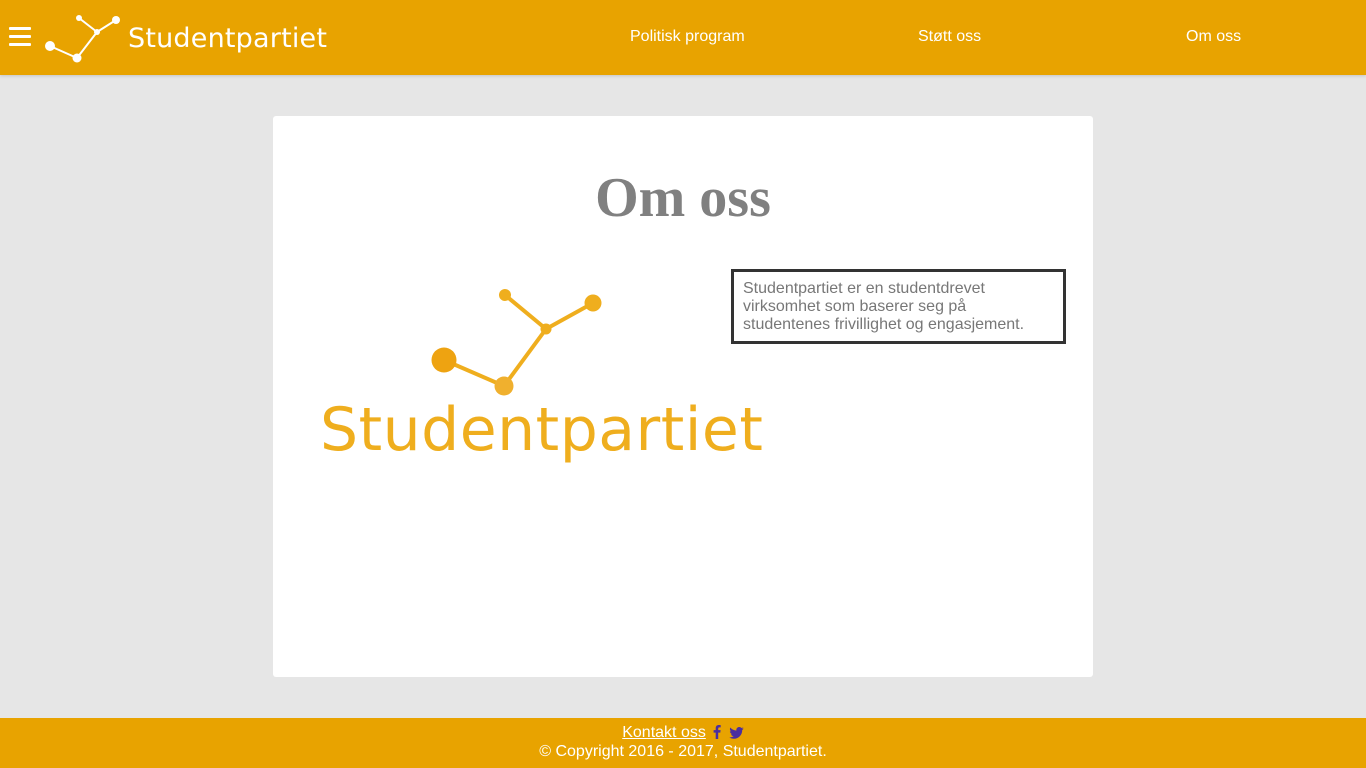 This screenshot has height=768, width=1366. What do you see at coordinates (516, 342) in the screenshot?
I see `studentpartiet-logo-graphic` at bounding box center [516, 342].